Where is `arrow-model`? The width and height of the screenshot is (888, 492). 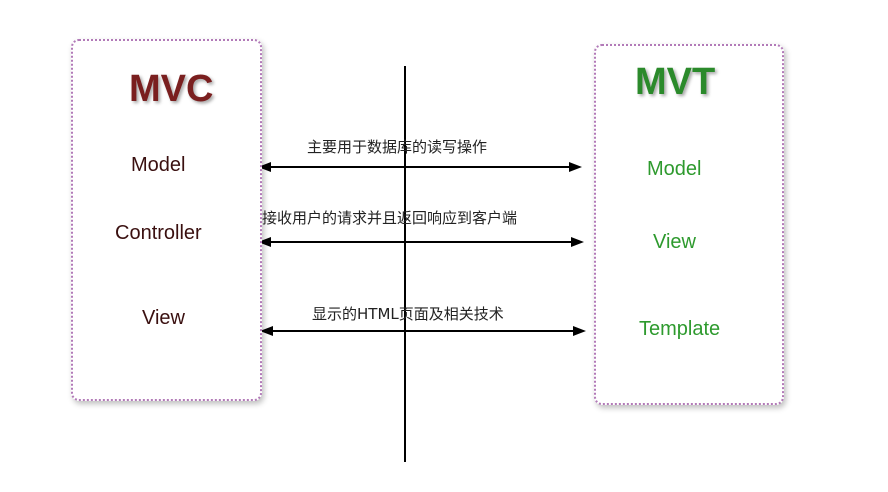
arrow-model is located at coordinates (420, 167).